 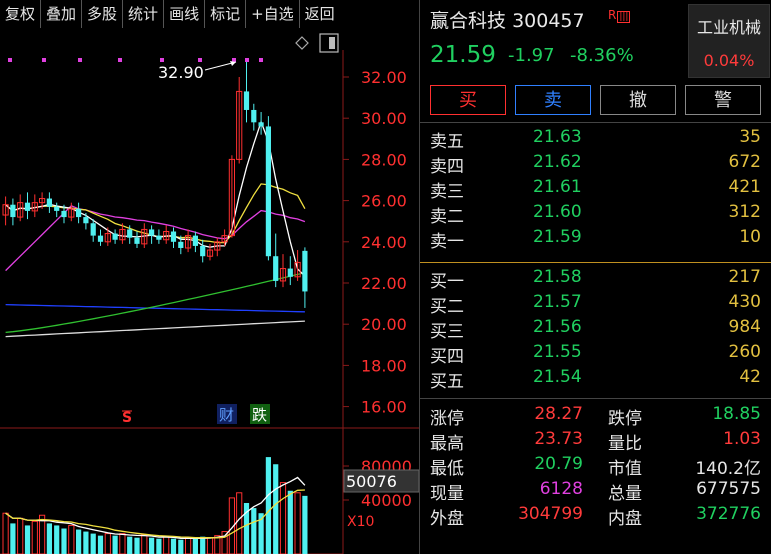 I want to click on buy-level-price: 21.57, so click(x=557, y=302).